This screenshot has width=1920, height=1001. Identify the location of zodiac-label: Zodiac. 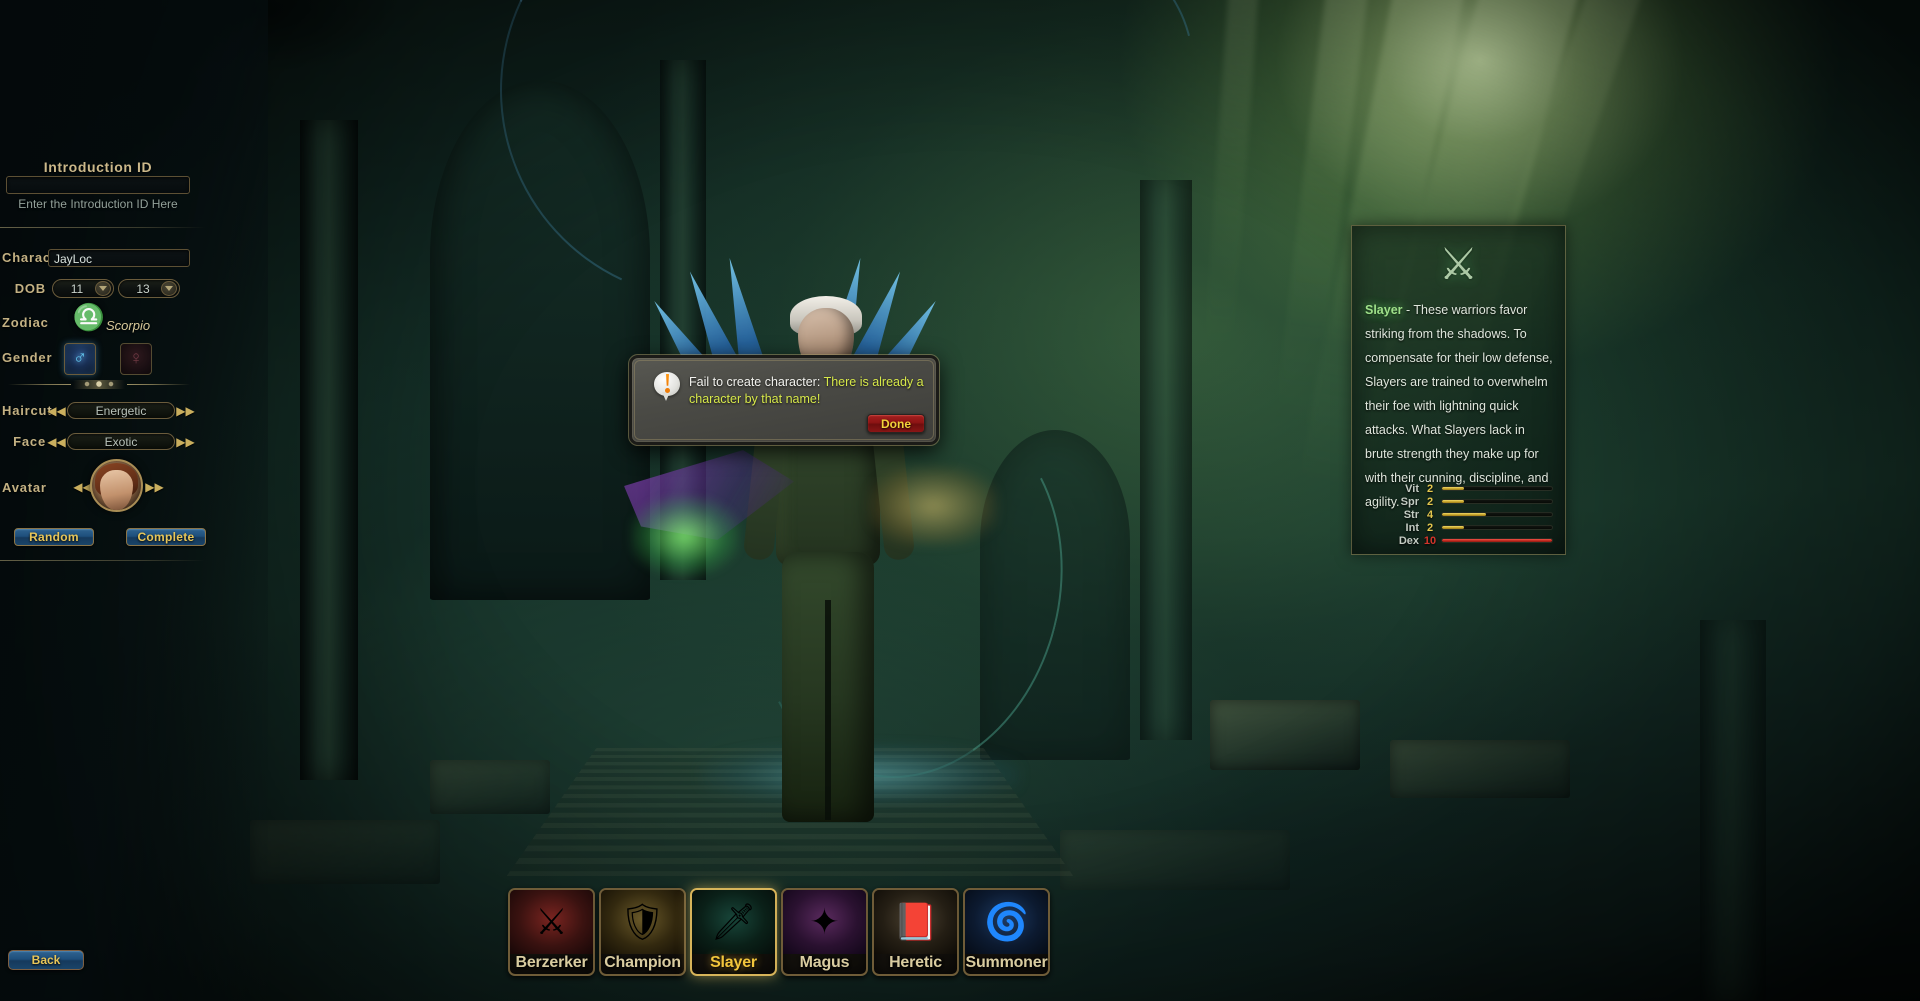
(25, 322).